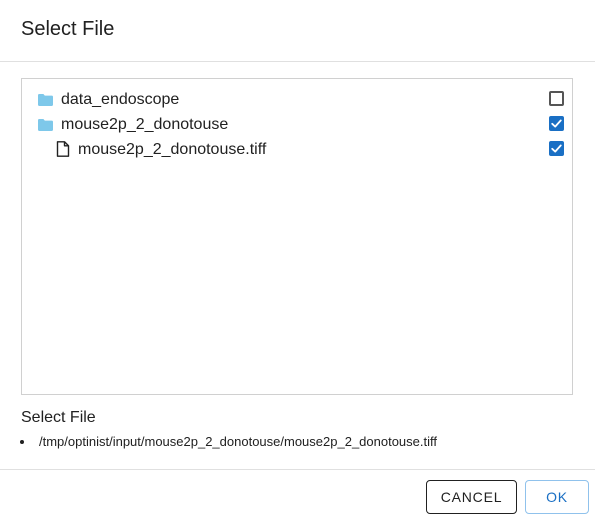 The width and height of the screenshot is (595, 520). What do you see at coordinates (557, 497) in the screenshot?
I see `ok-button: OK` at bounding box center [557, 497].